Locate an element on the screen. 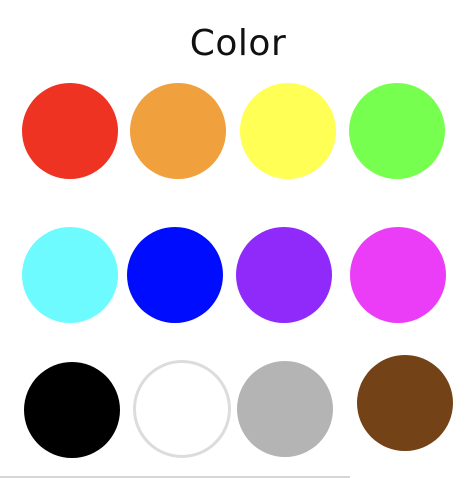  color-swatch-black is located at coordinates (72, 410).